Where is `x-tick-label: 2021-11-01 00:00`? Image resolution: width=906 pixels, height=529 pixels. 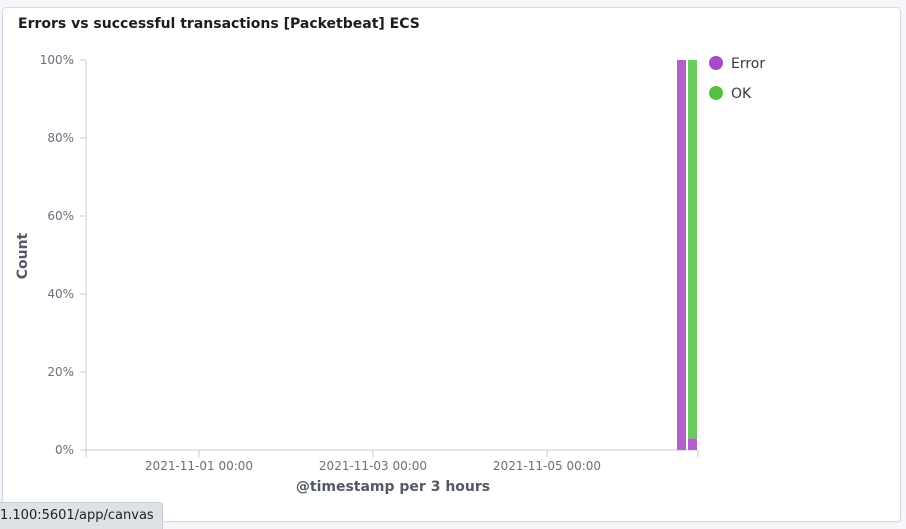 x-tick-label: 2021-11-01 00:00 is located at coordinates (199, 466).